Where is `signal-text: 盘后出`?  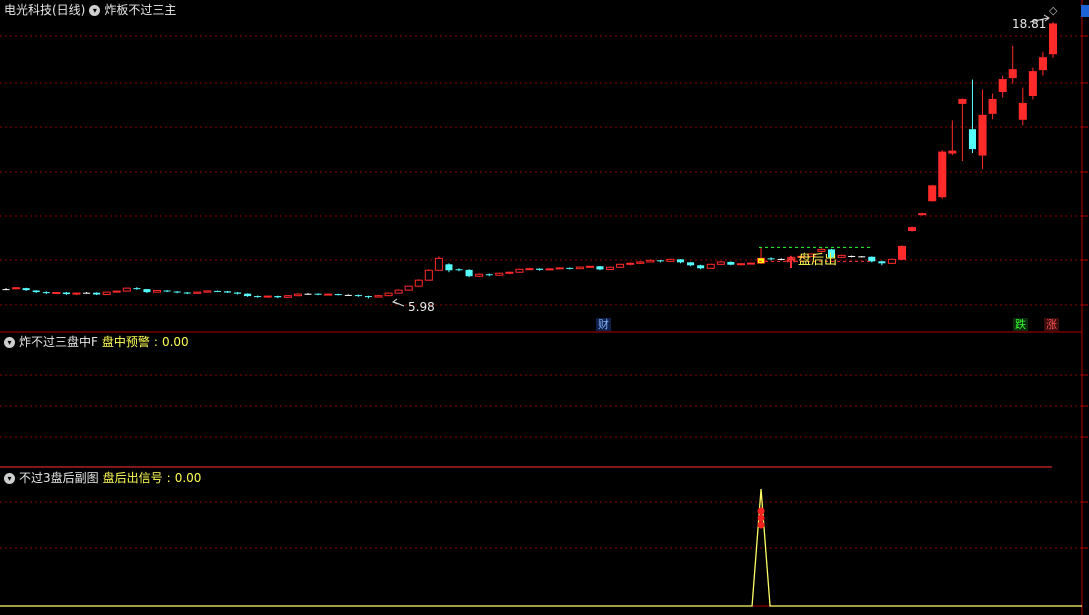 signal-text: 盘后出 is located at coordinates (818, 260).